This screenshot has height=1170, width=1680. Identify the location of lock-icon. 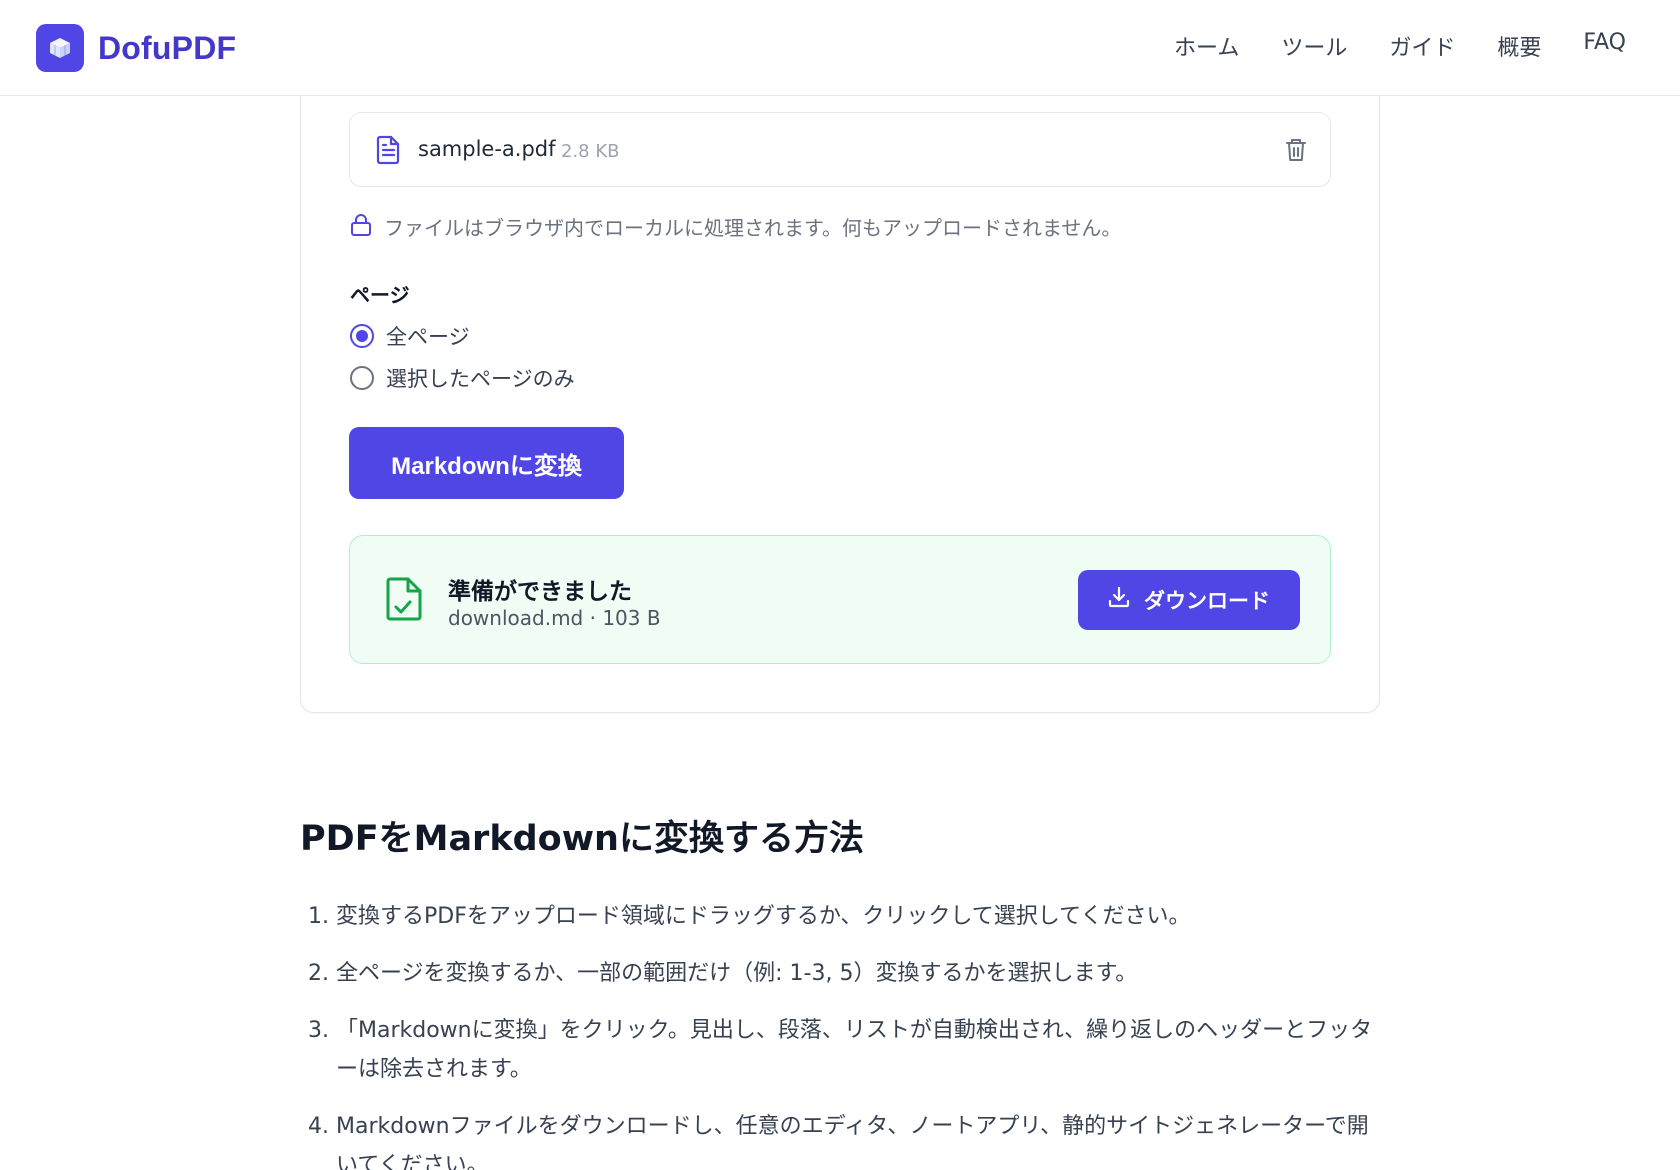
(361, 227).